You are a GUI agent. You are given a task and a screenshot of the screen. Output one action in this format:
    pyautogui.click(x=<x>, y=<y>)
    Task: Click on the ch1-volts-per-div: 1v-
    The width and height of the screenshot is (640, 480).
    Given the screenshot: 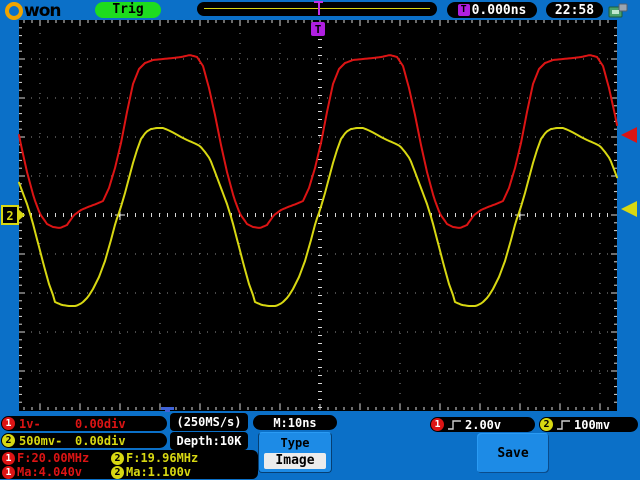 What is the action you would take?
    pyautogui.click(x=30, y=423)
    